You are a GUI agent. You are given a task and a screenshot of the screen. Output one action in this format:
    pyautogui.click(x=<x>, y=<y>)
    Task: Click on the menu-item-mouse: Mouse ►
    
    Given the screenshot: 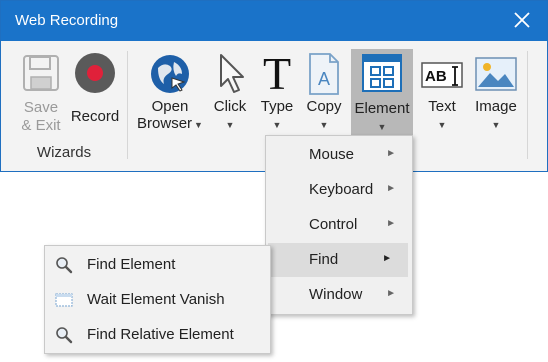 What is the action you would take?
    pyautogui.click(x=339, y=155)
    